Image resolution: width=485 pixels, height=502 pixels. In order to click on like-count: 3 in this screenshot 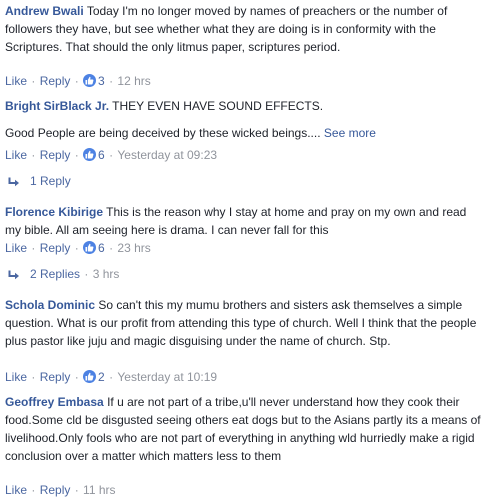, I will do `click(94, 81)`.